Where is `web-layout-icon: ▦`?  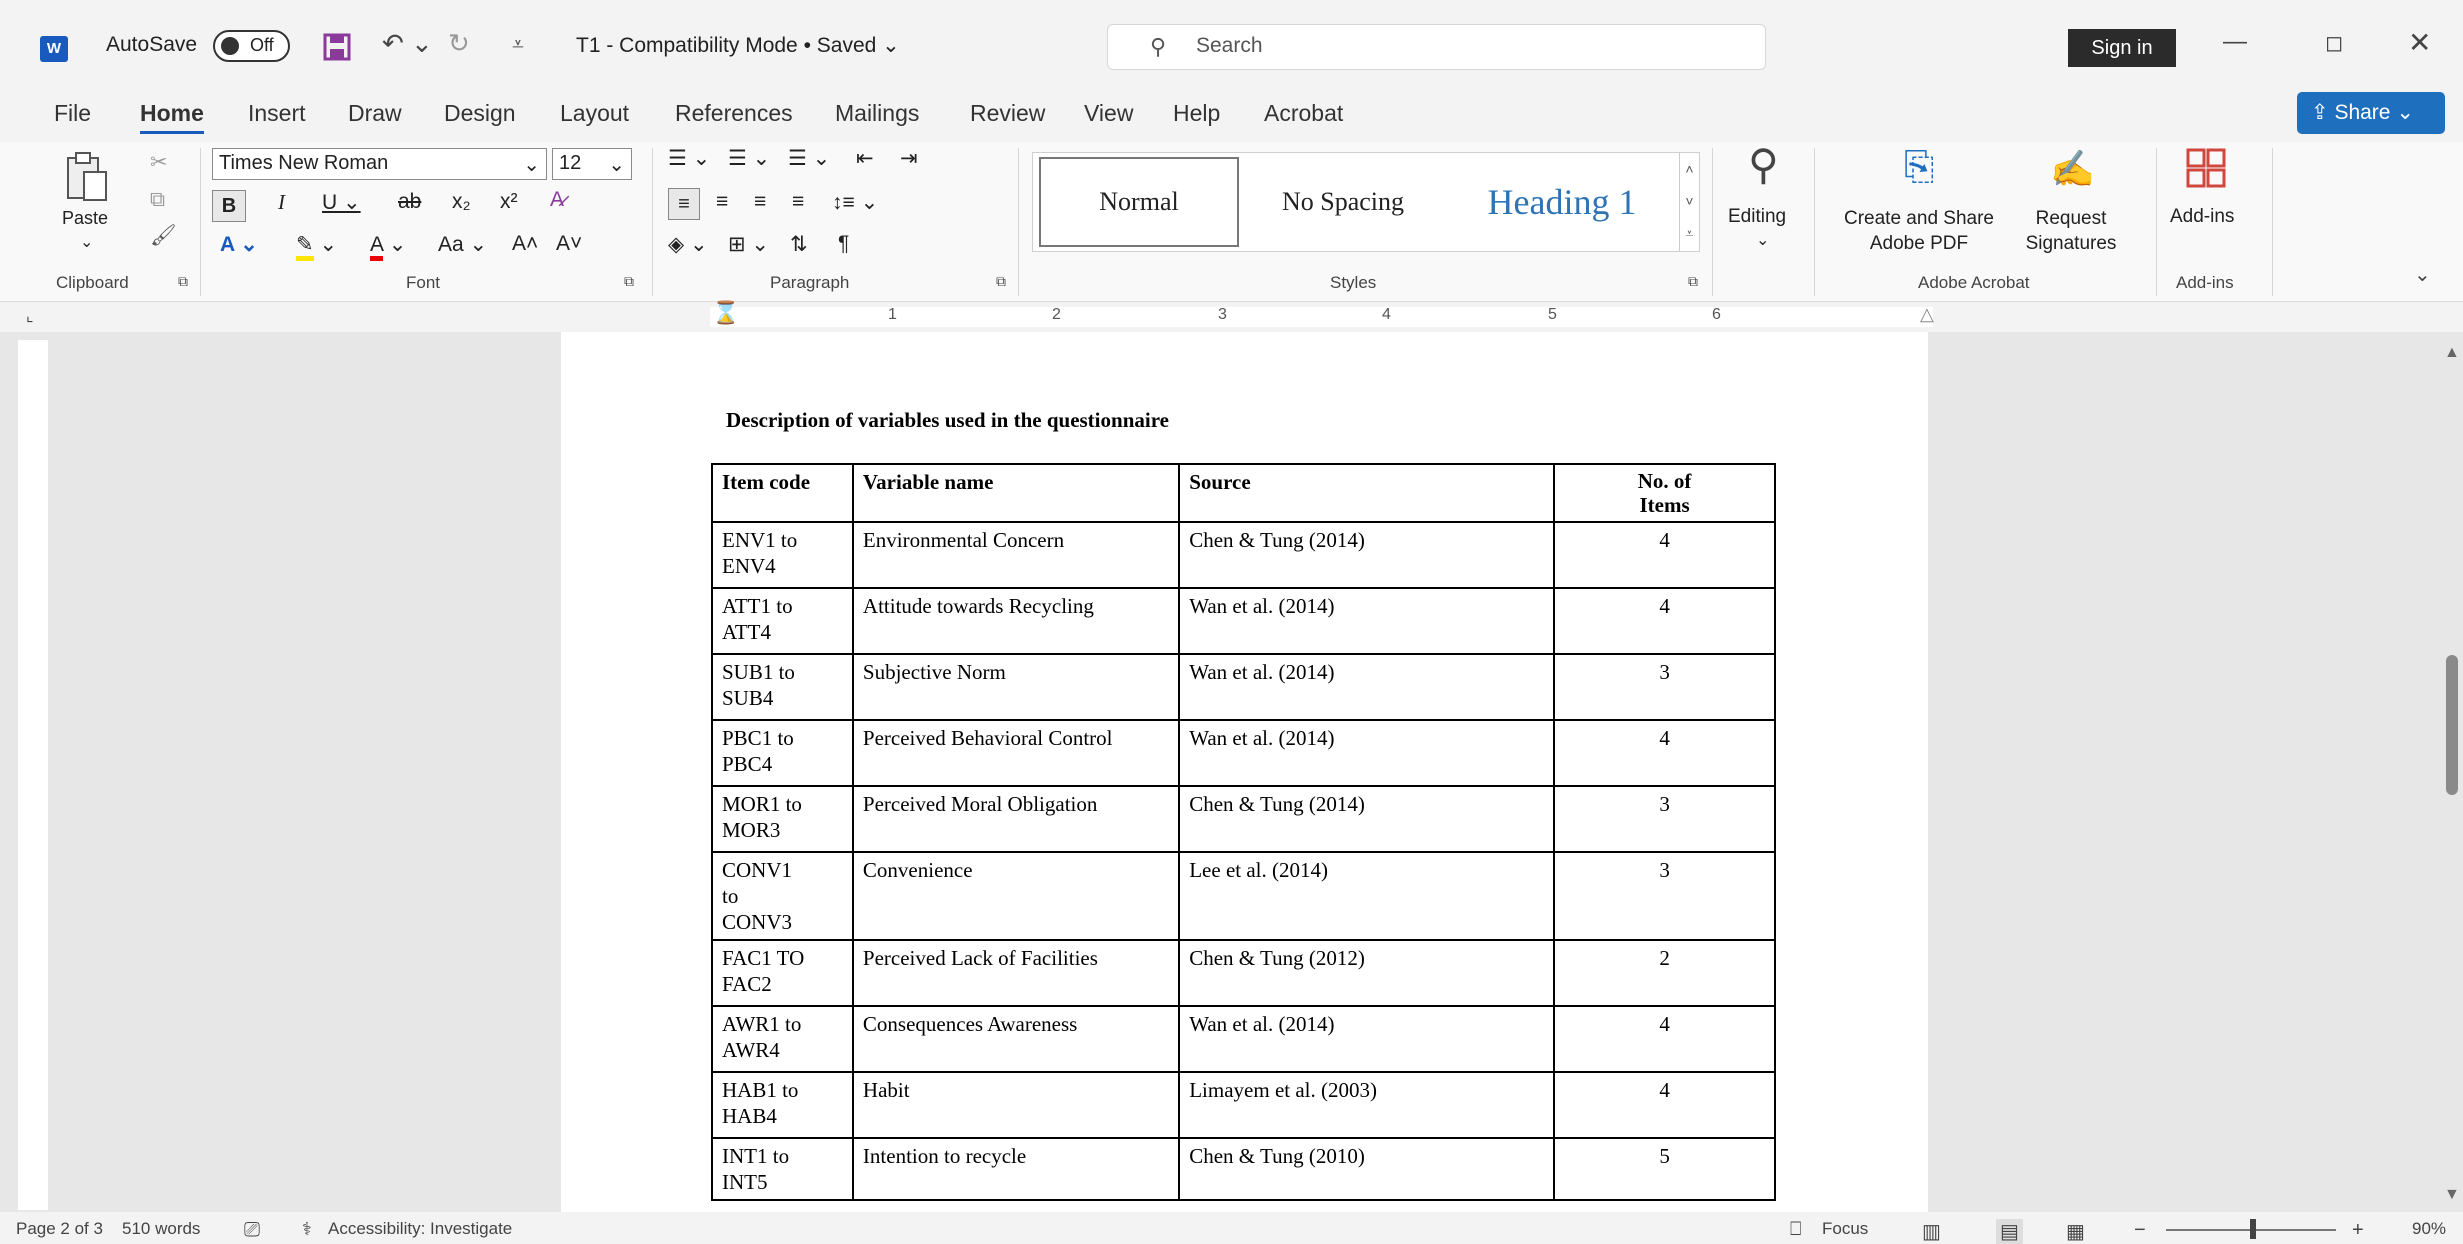 web-layout-icon: ▦ is located at coordinates (2075, 1231).